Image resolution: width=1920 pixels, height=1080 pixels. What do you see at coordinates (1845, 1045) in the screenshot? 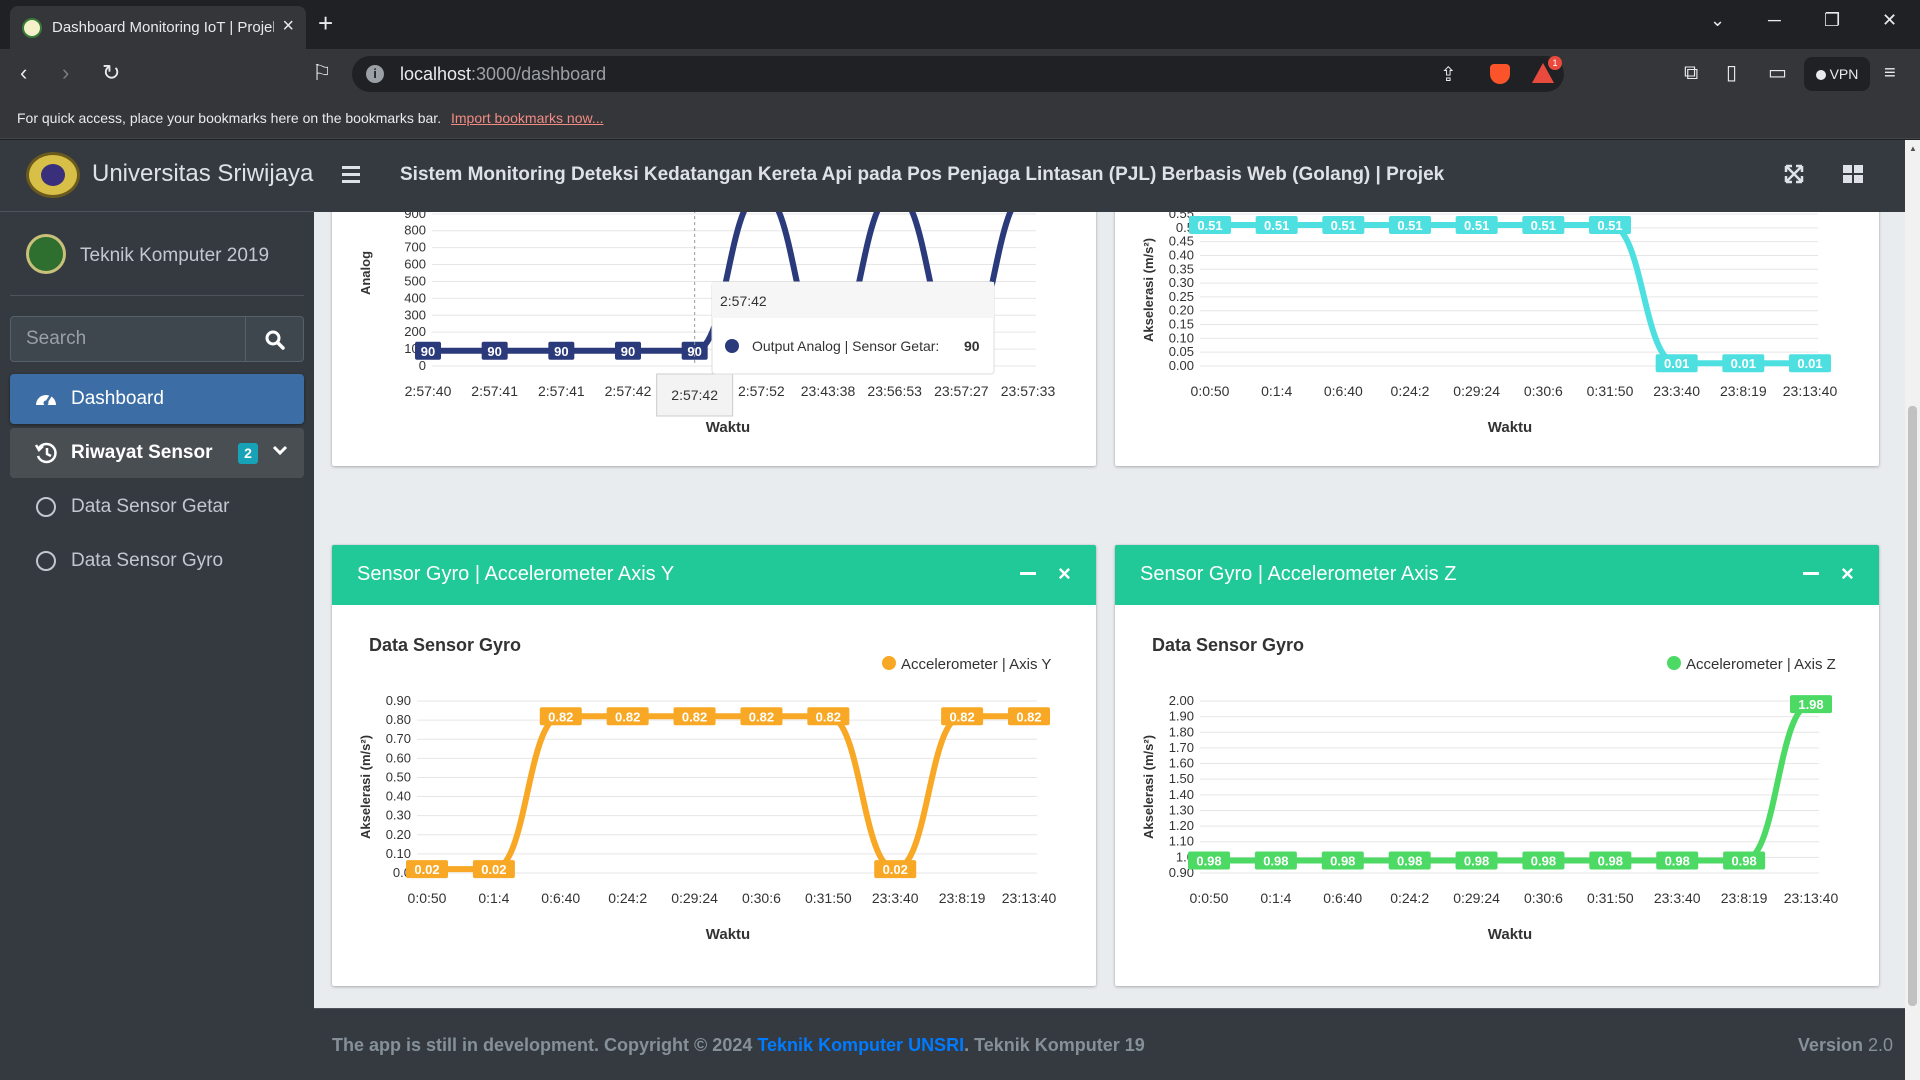
I see `footer-version: Version 2.0` at bounding box center [1845, 1045].